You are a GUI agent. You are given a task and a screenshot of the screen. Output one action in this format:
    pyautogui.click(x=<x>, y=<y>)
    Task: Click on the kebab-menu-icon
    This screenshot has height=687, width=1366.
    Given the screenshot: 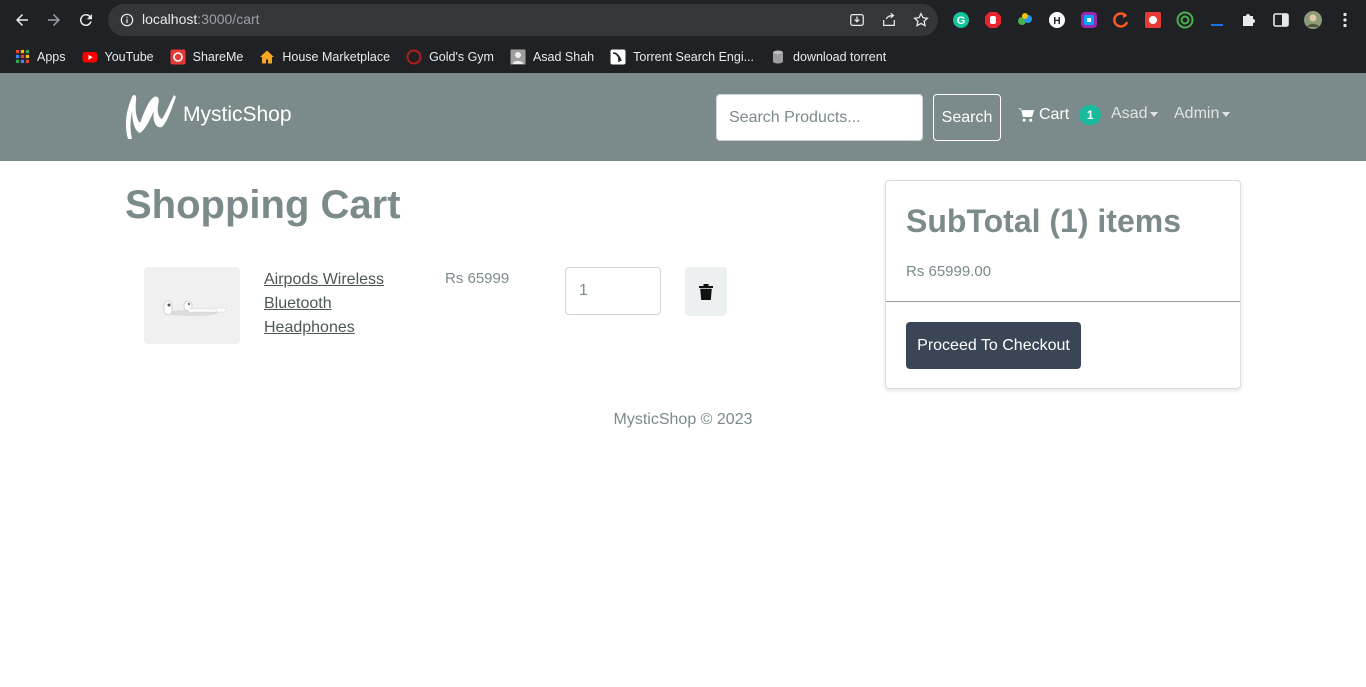 What is the action you would take?
    pyautogui.click(x=1345, y=20)
    